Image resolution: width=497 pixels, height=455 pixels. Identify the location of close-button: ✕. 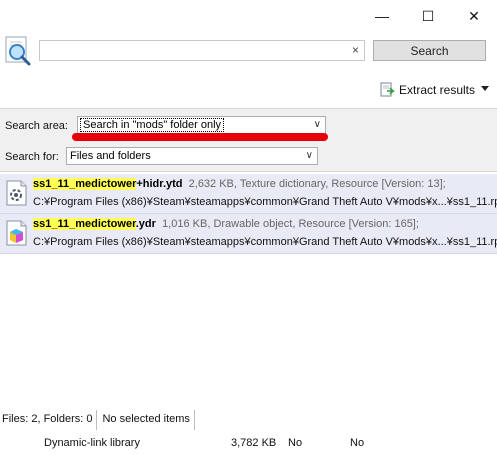
(474, 16).